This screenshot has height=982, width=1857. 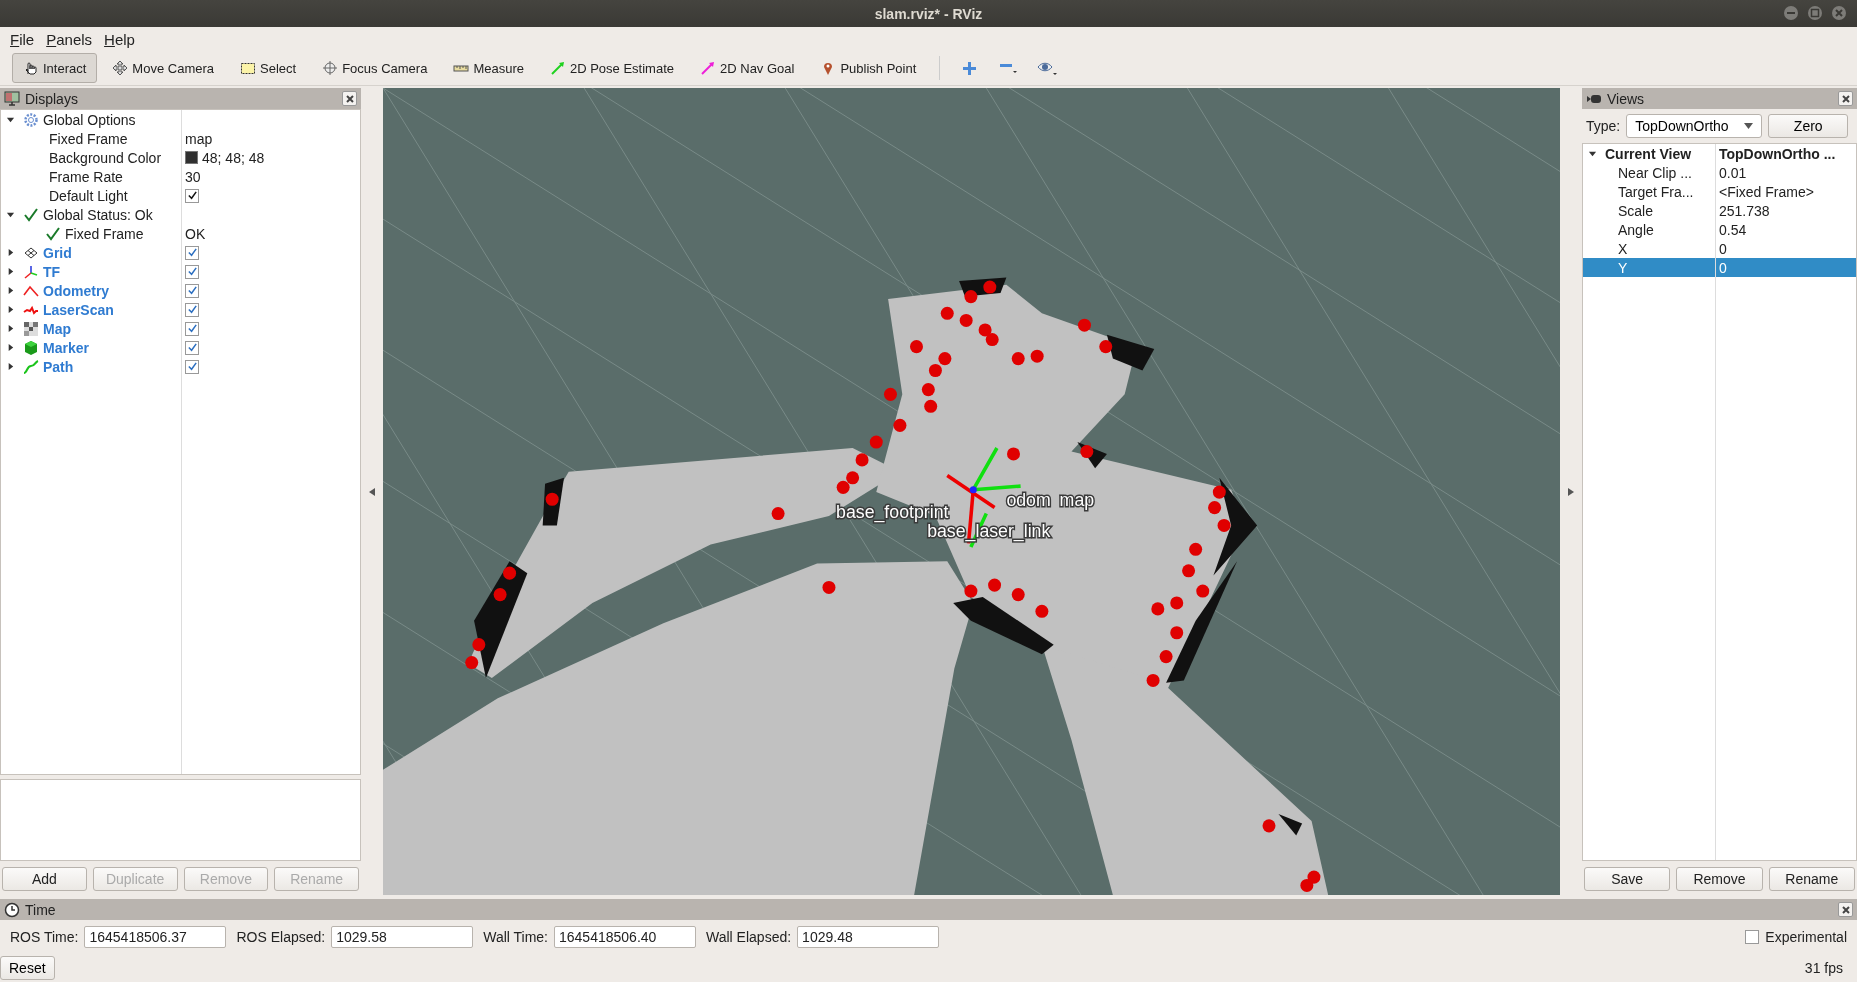 What do you see at coordinates (1694, 126) in the screenshot?
I see `type-dropdown: TopDownOrtho` at bounding box center [1694, 126].